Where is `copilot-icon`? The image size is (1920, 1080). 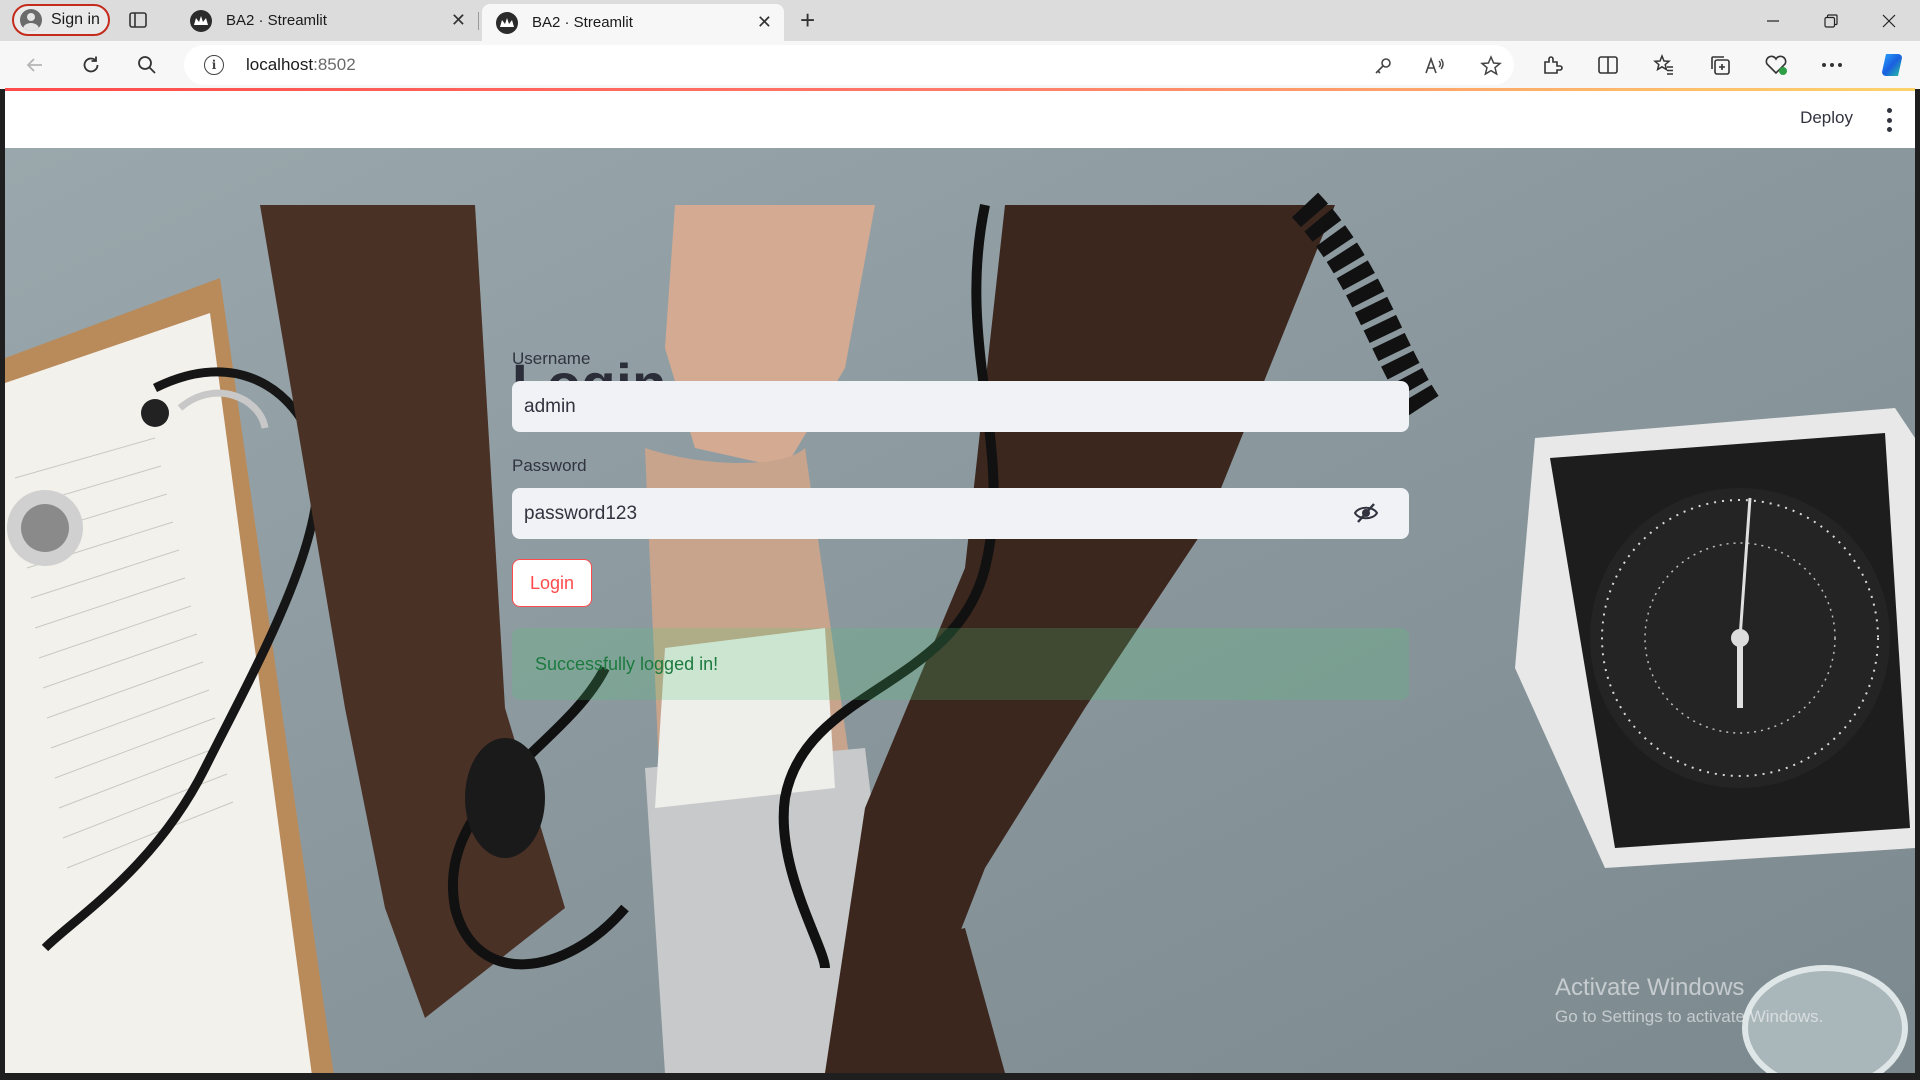 copilot-icon is located at coordinates (1892, 65).